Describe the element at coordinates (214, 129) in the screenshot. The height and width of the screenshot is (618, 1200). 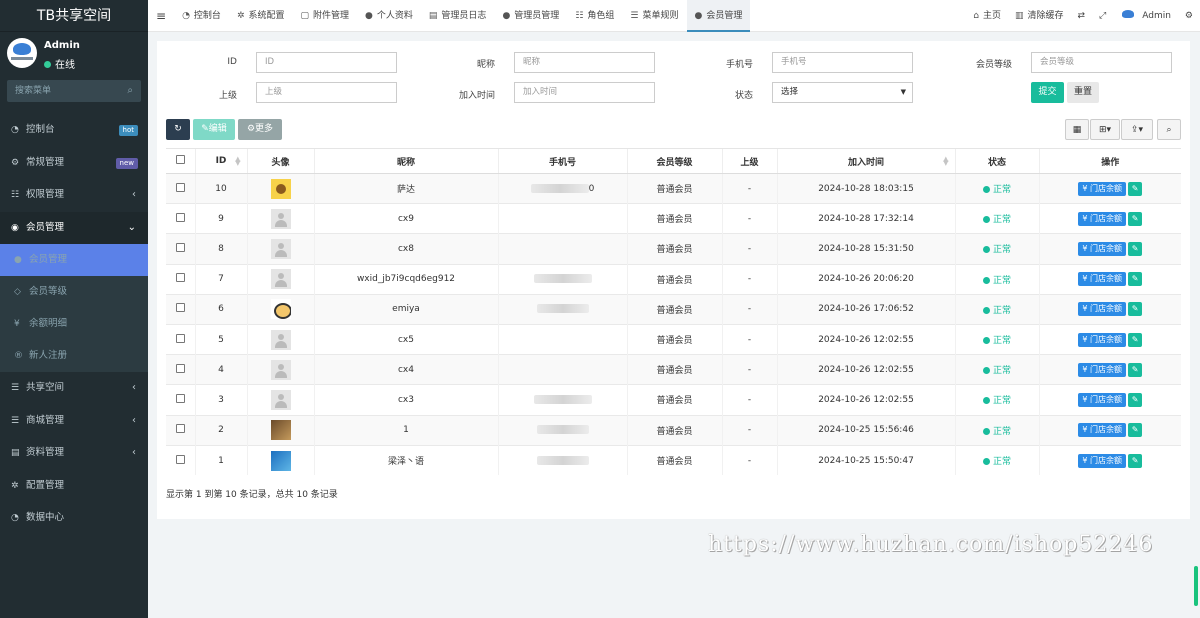
I see `edit-button: ✎编辑` at that location.